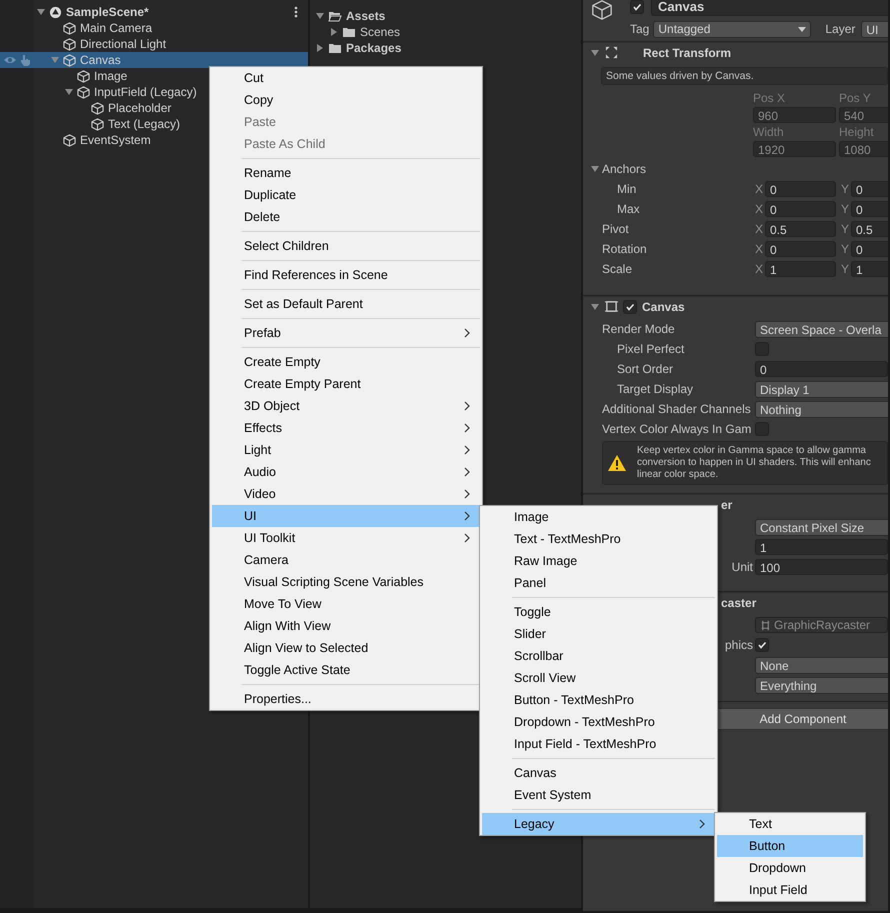  Describe the element at coordinates (380, 32) in the screenshot. I see `folder-item: Scenes` at that location.